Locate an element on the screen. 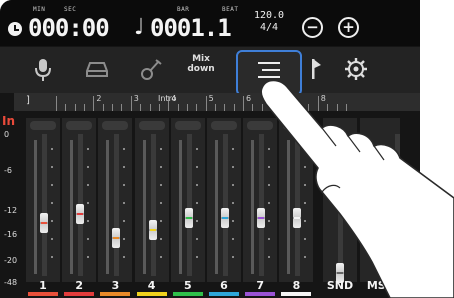  scale-label: 0 is located at coordinates (7, 134).